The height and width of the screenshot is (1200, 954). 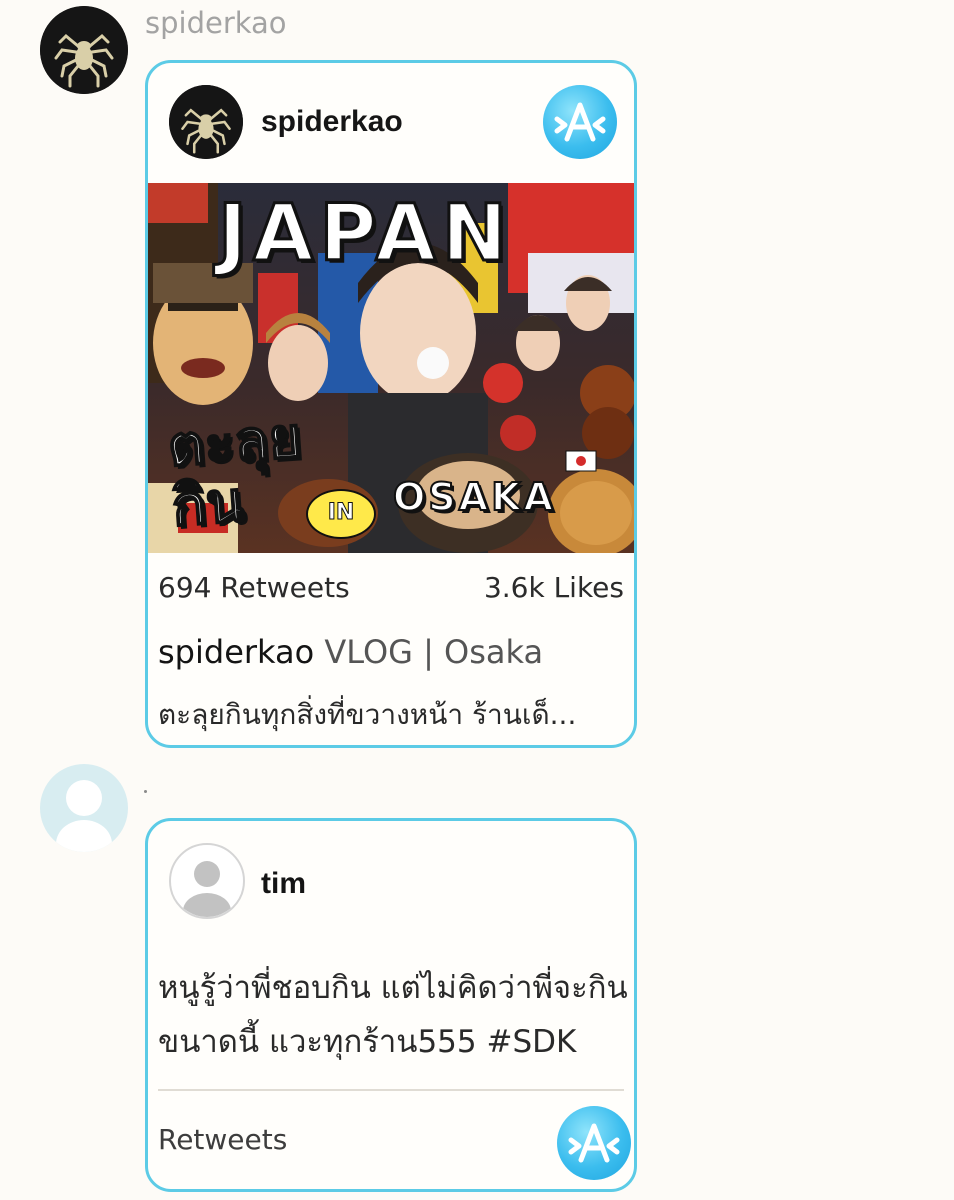 I want to click on card-divider, so click(x=391, y=1090).